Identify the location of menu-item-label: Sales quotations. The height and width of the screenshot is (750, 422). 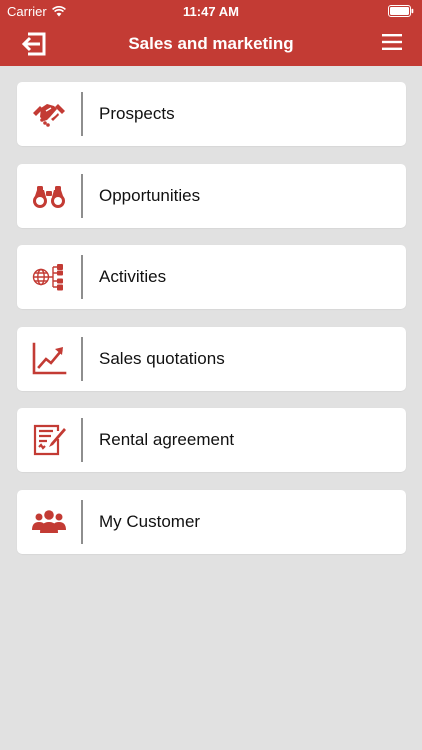
(162, 358).